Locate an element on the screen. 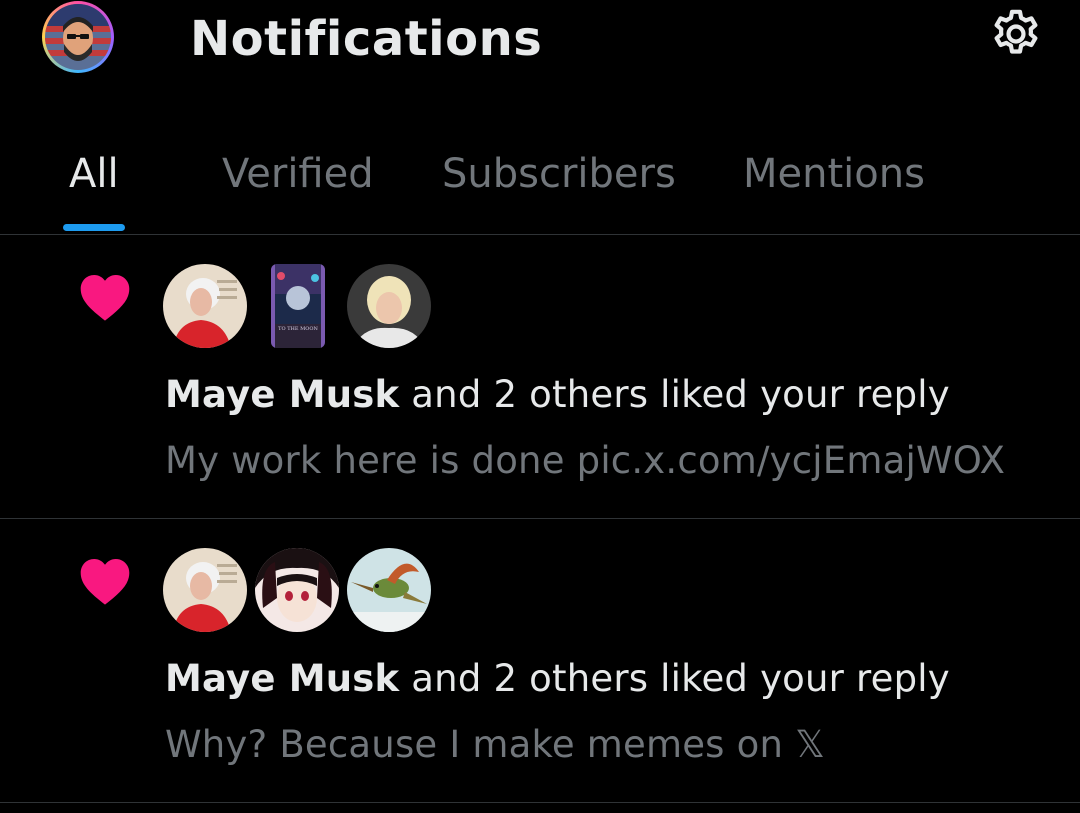  active-tab-indicator is located at coordinates (94, 227).